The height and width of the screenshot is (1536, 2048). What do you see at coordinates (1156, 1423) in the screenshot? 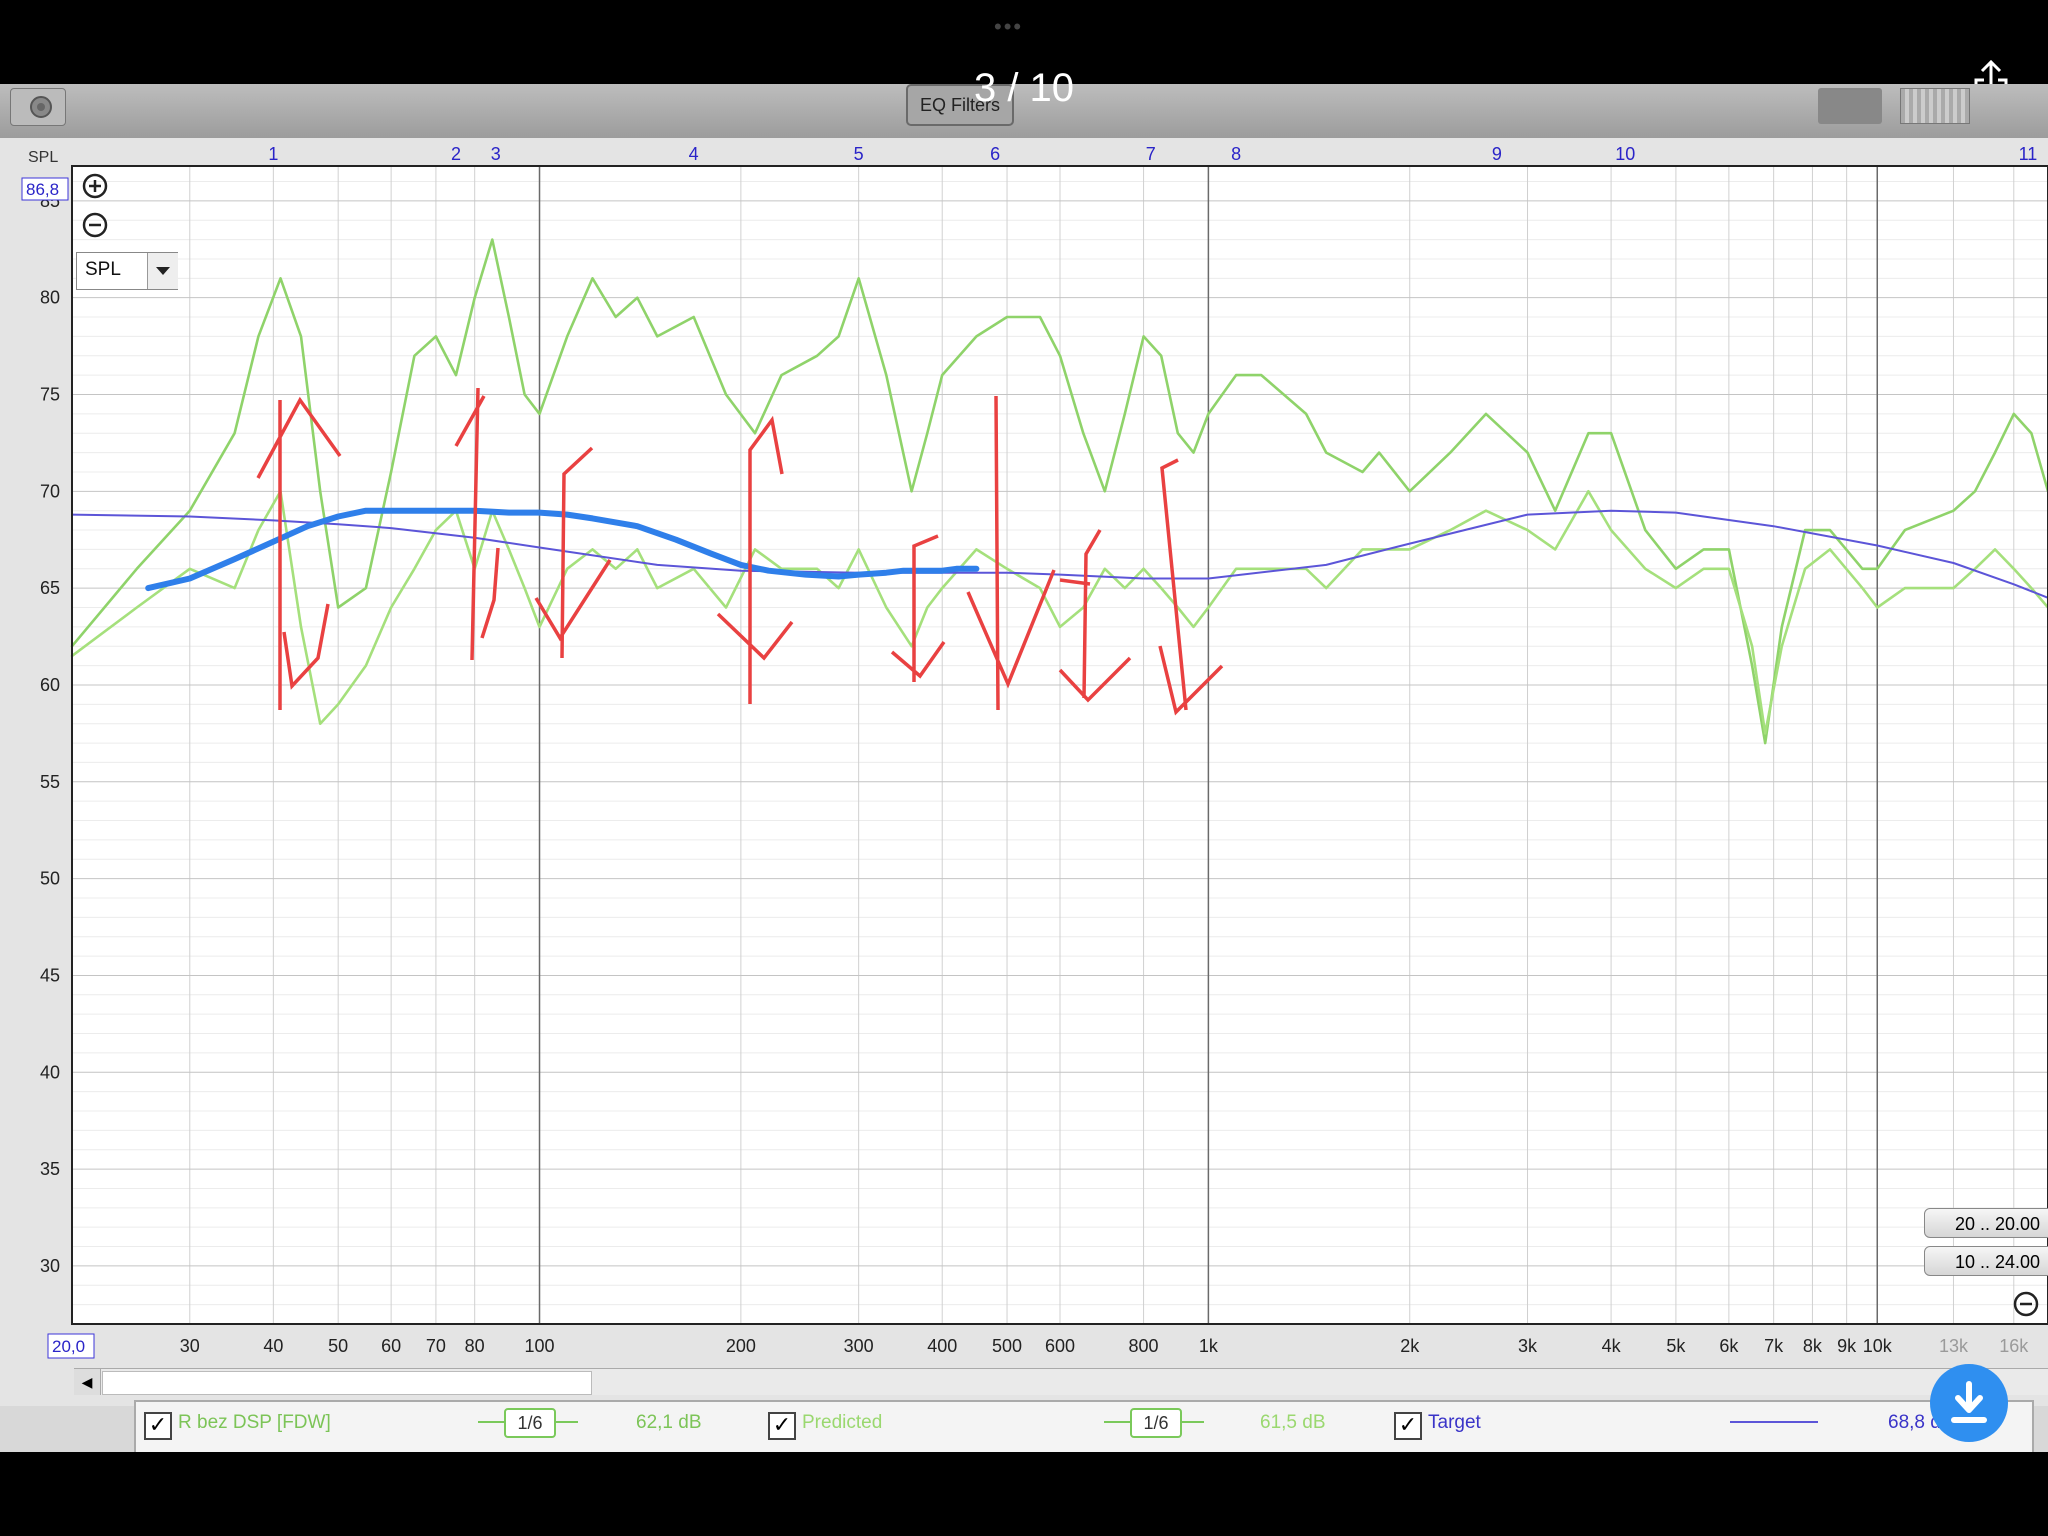
I see `smoothing-badge-predicted: 1/6` at bounding box center [1156, 1423].